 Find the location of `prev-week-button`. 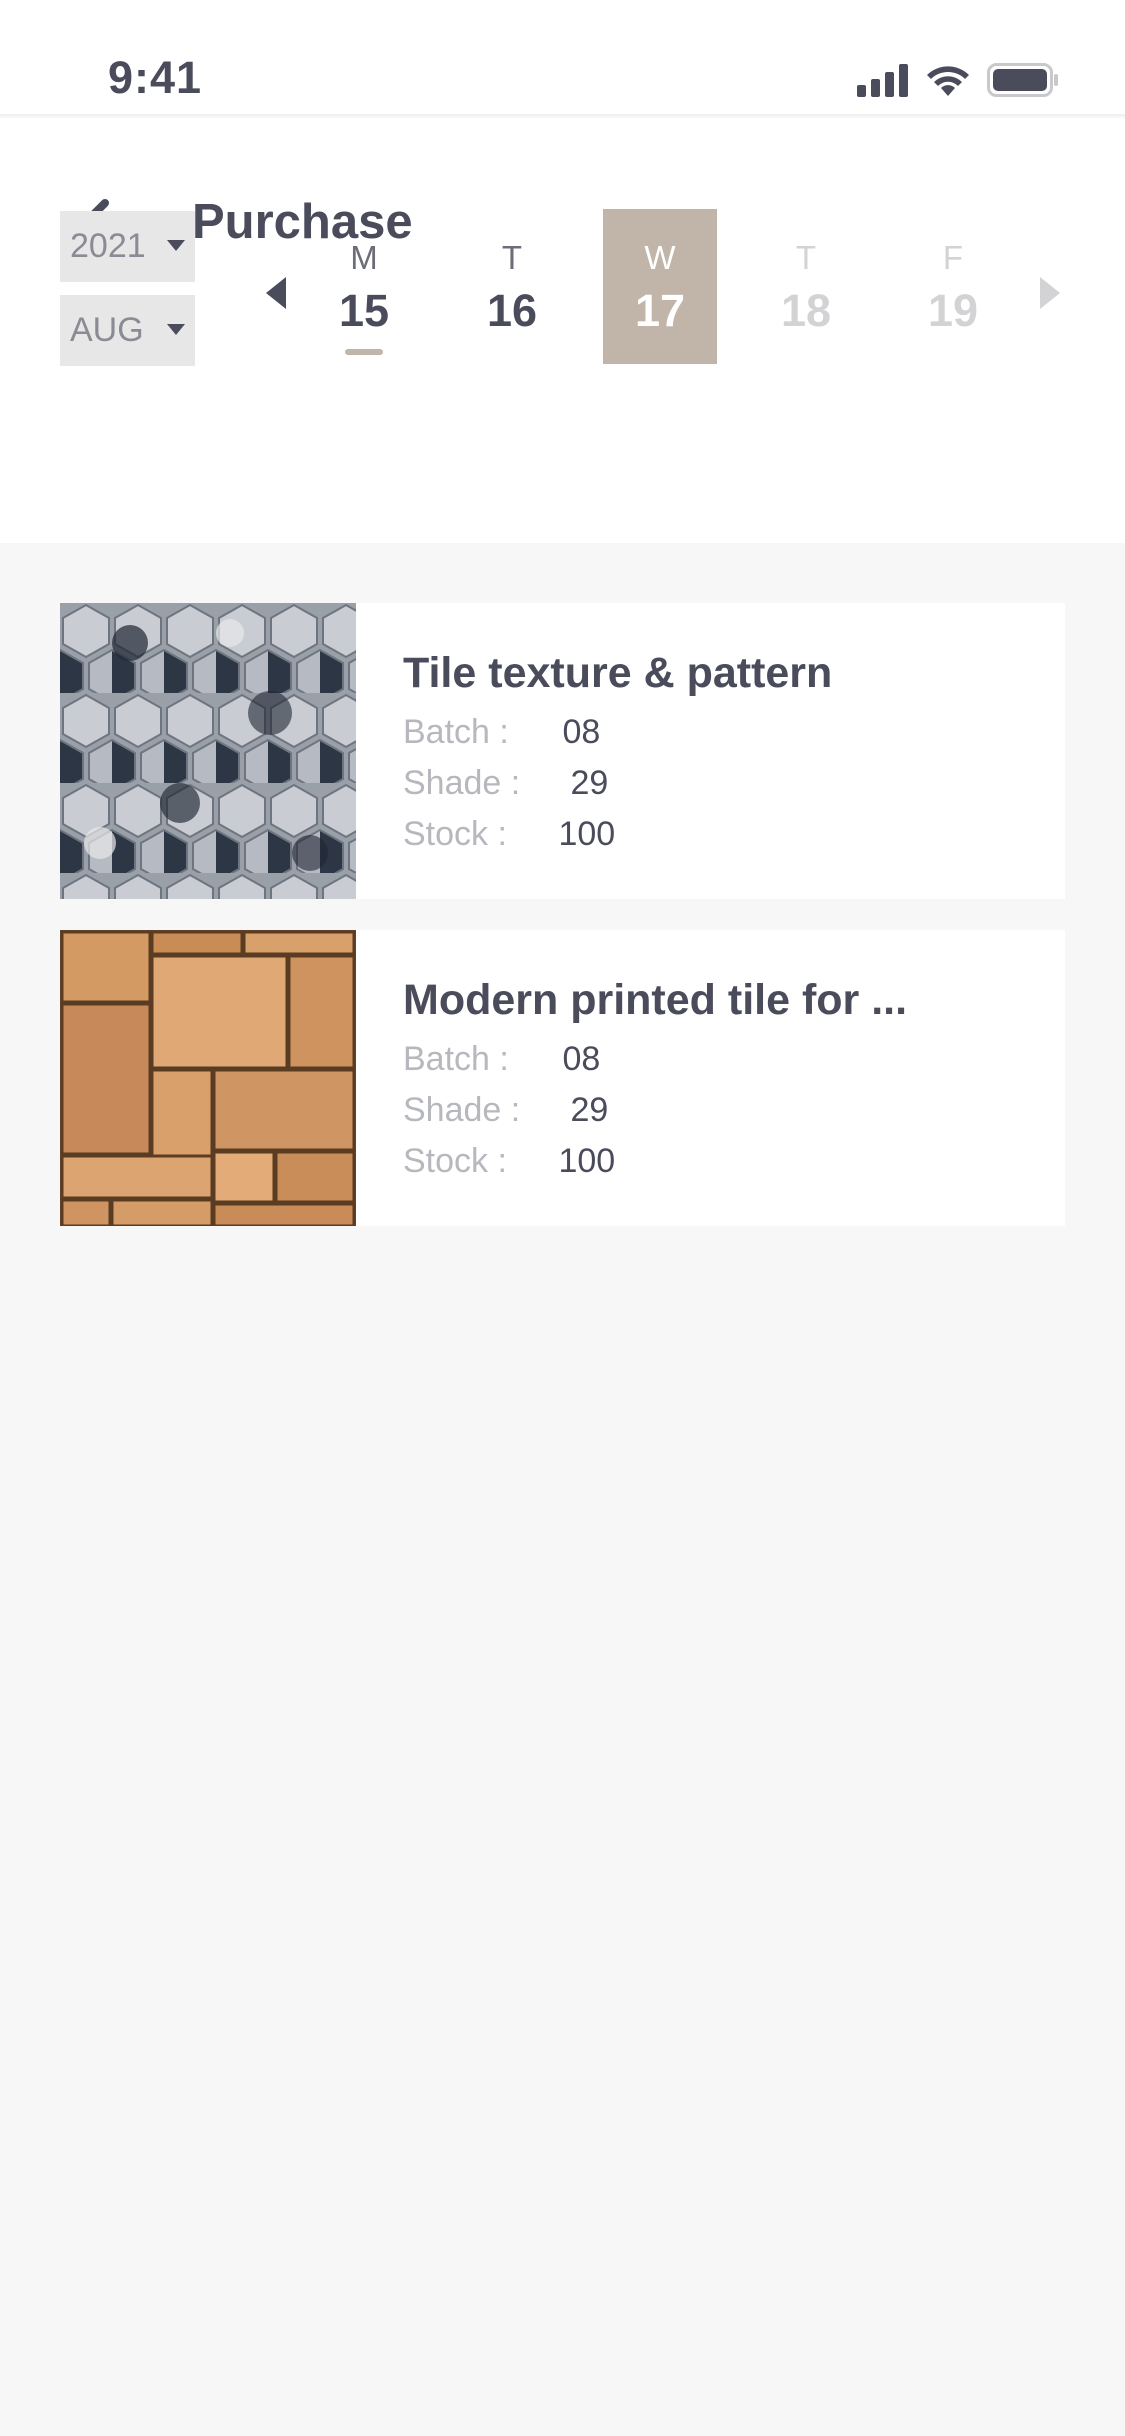

prev-week-button is located at coordinates (276, 293).